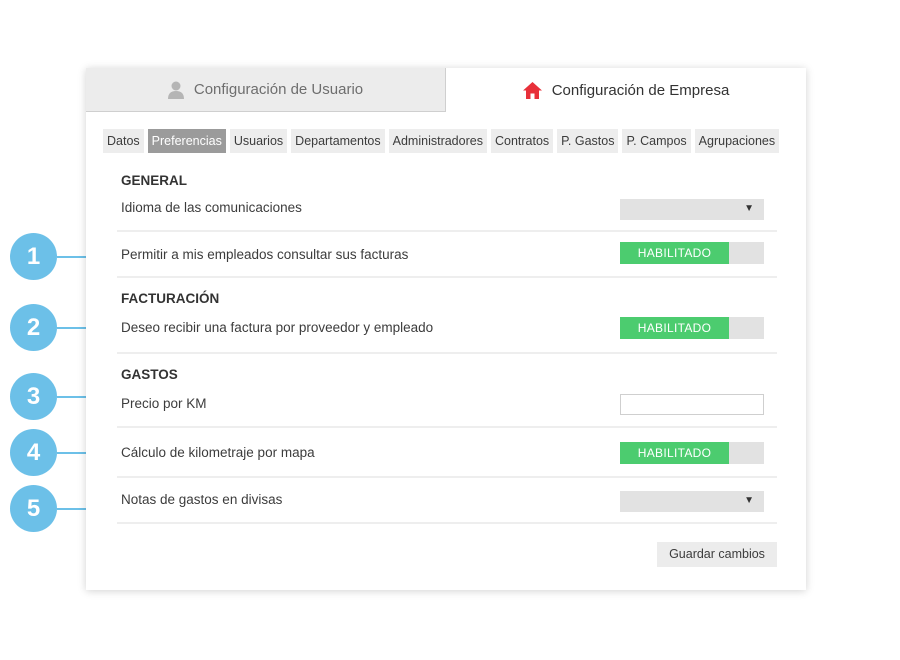  Describe the element at coordinates (149, 374) in the screenshot. I see `section-gastos-title: GASTOS` at that location.